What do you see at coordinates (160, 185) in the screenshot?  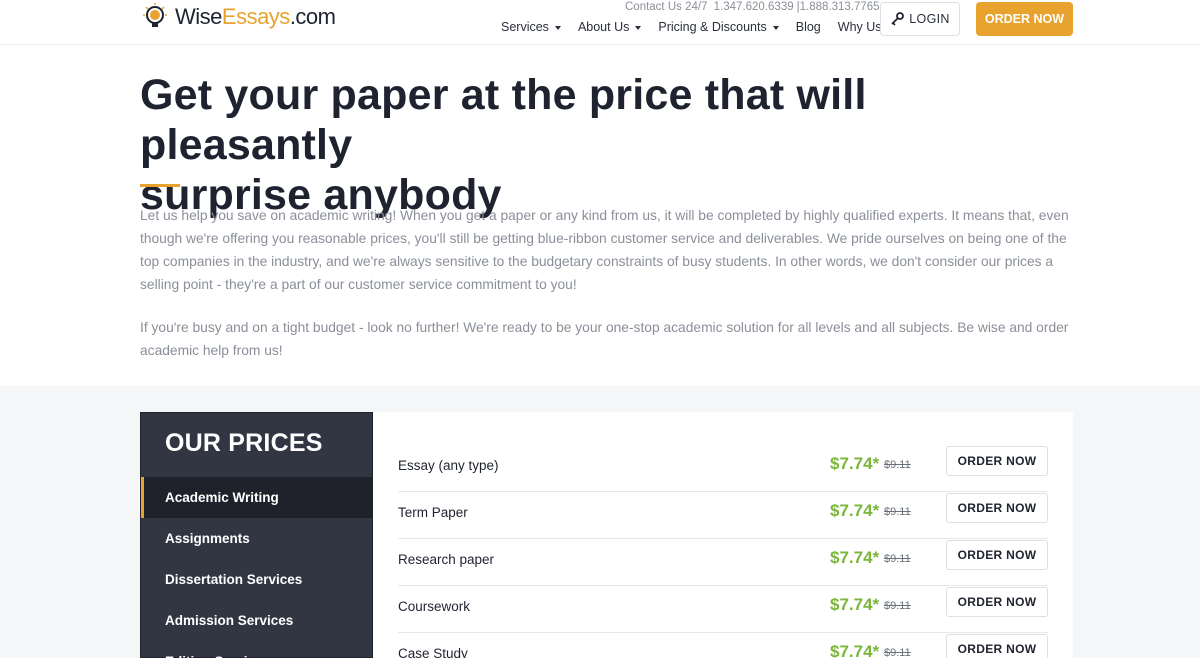 I see `title-underline` at bounding box center [160, 185].